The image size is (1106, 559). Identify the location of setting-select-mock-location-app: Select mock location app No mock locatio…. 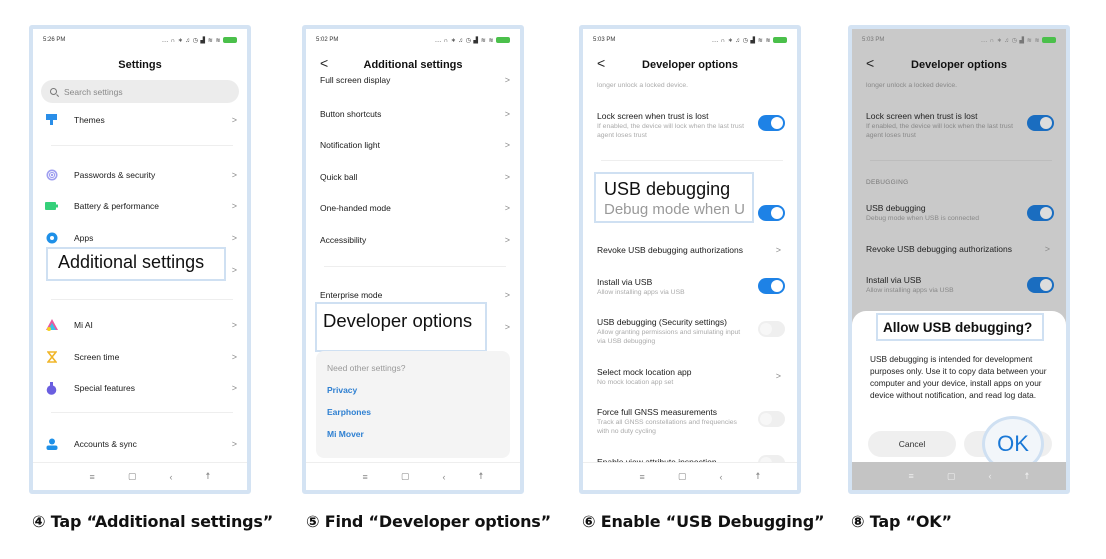
(691, 377).